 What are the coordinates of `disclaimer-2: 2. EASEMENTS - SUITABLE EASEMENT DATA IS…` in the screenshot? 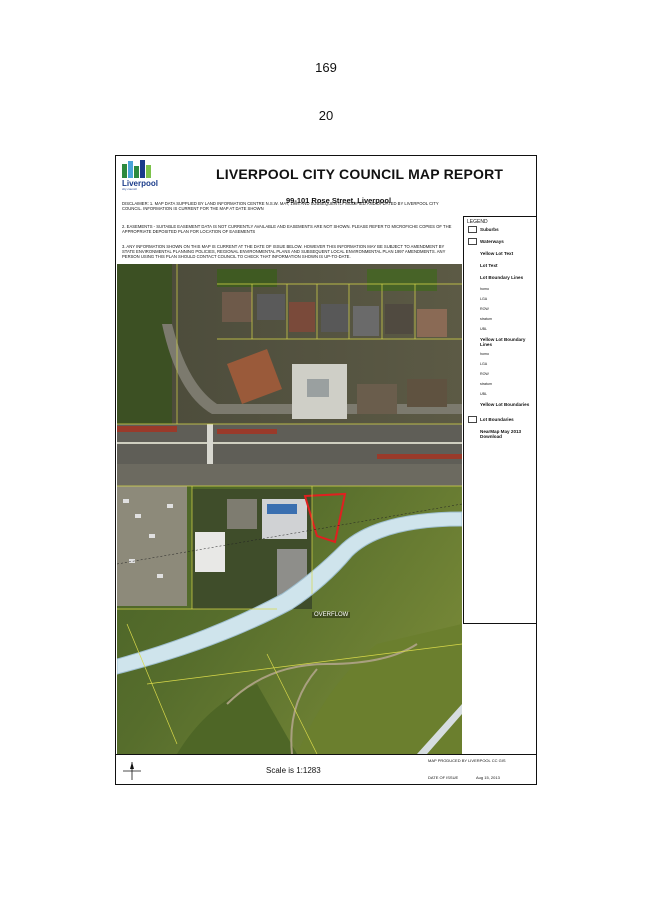 It's located at (287, 229).